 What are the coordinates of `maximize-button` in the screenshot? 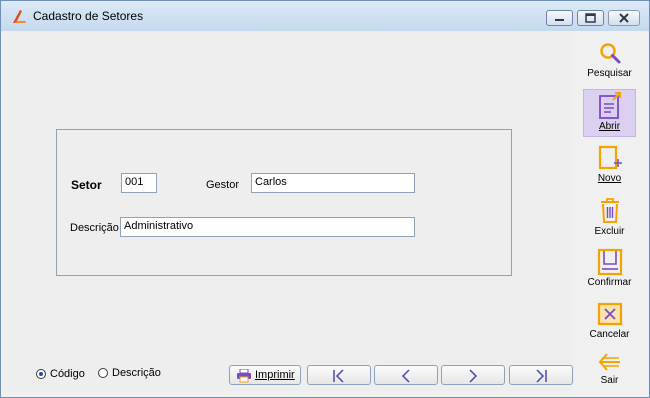 It's located at (590, 18).